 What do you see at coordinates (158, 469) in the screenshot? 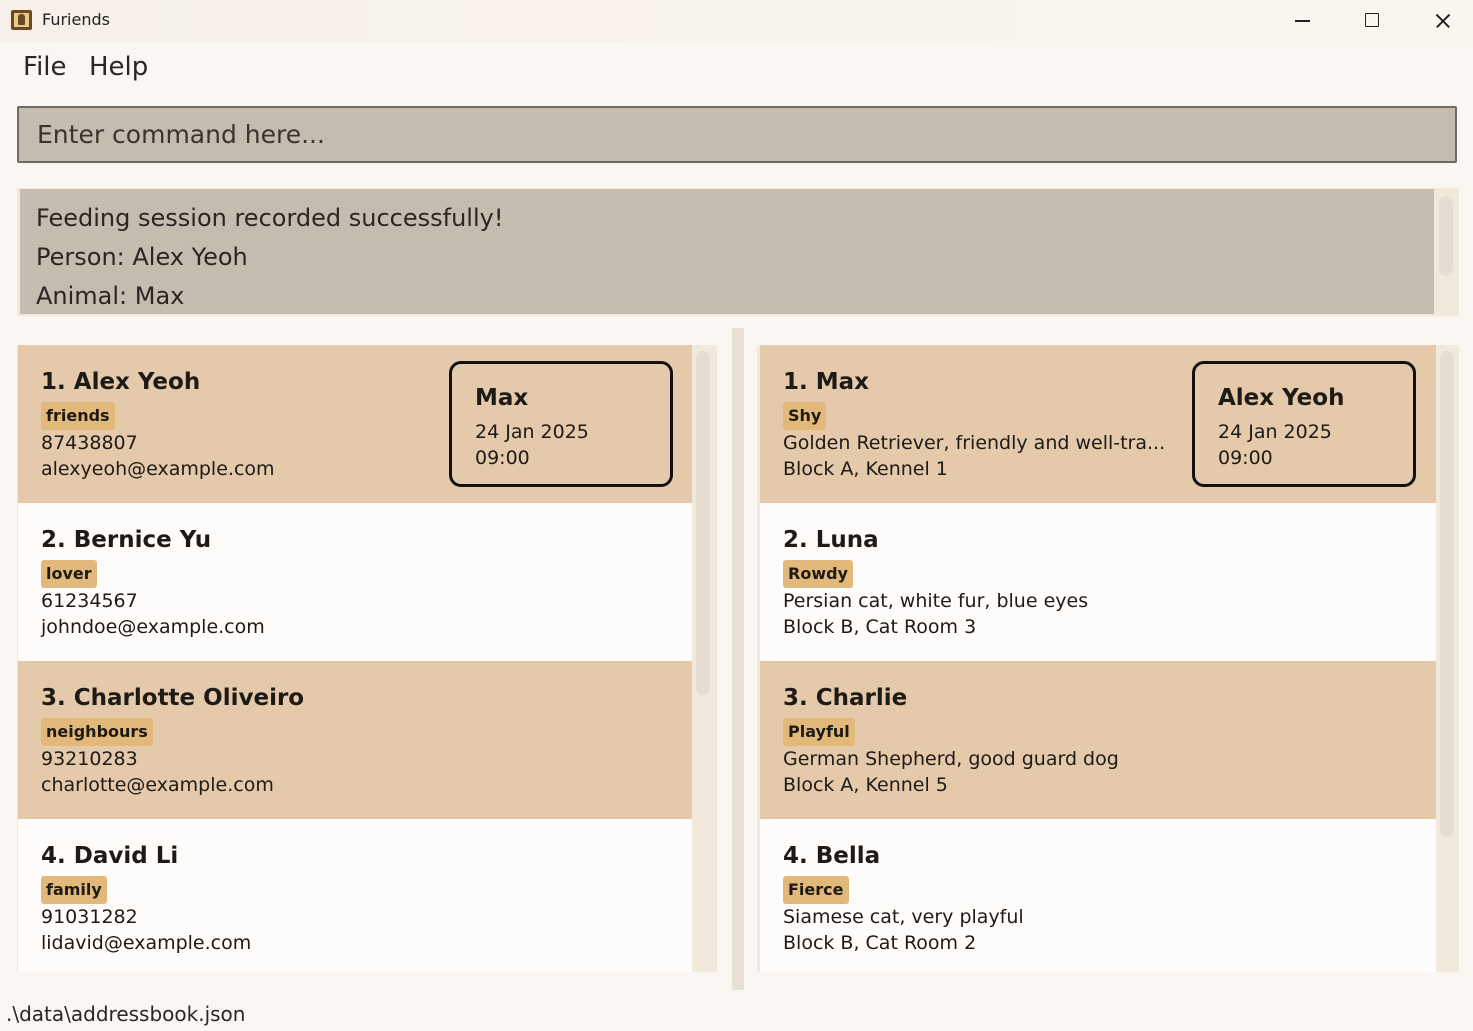
I see `person-email: alexyeoh@example.com` at bounding box center [158, 469].